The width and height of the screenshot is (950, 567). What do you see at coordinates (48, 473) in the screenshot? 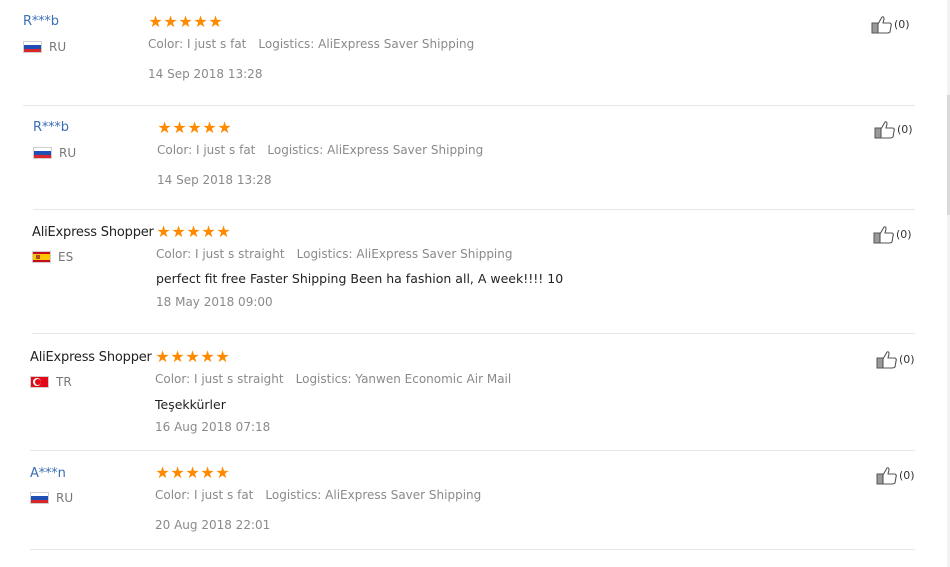
I see `reviewer-name: A***n` at bounding box center [48, 473].